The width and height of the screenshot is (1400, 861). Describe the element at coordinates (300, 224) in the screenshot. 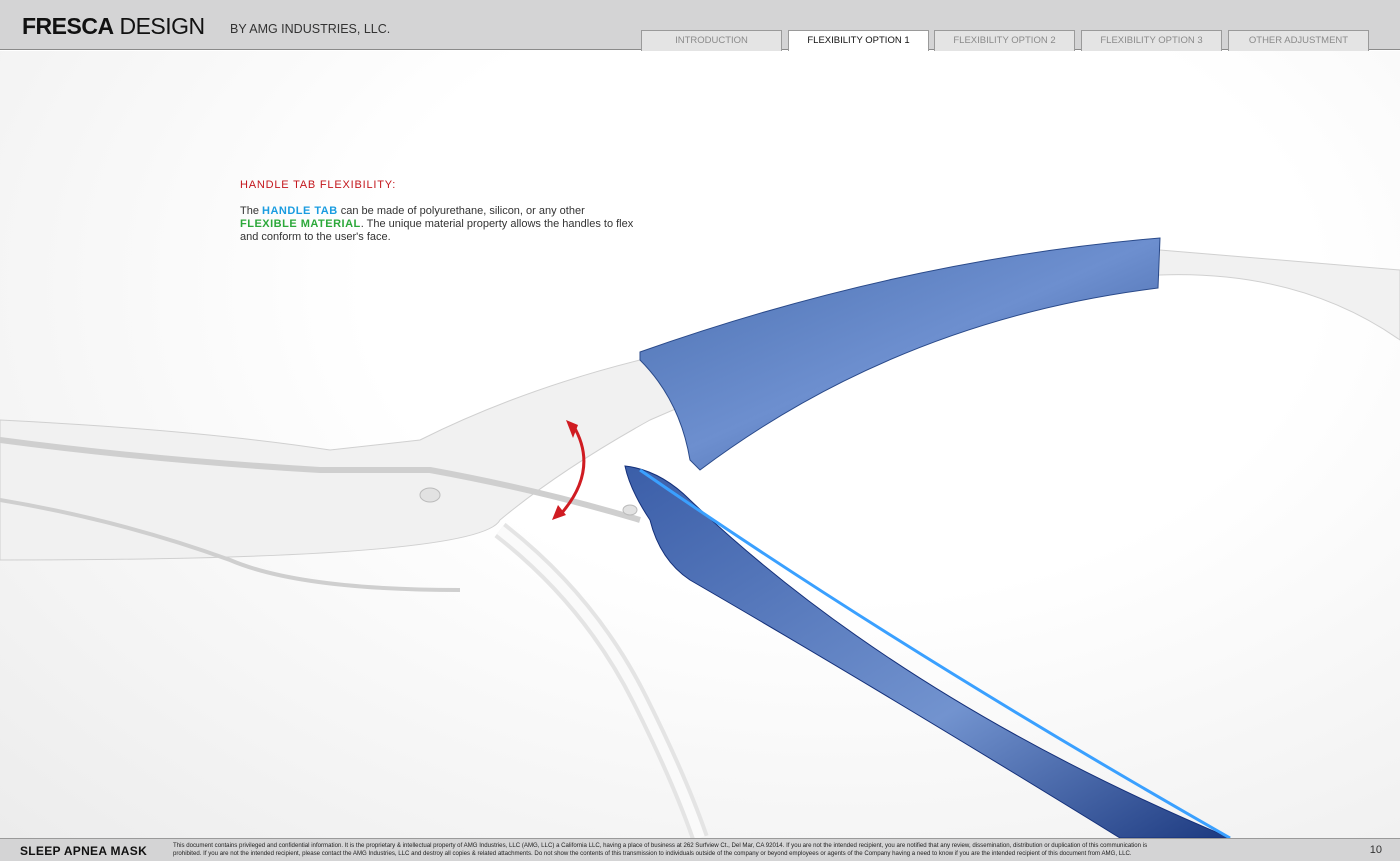

I see `flexible-material-highlight: FLEXIBLE MATERIAL` at that location.